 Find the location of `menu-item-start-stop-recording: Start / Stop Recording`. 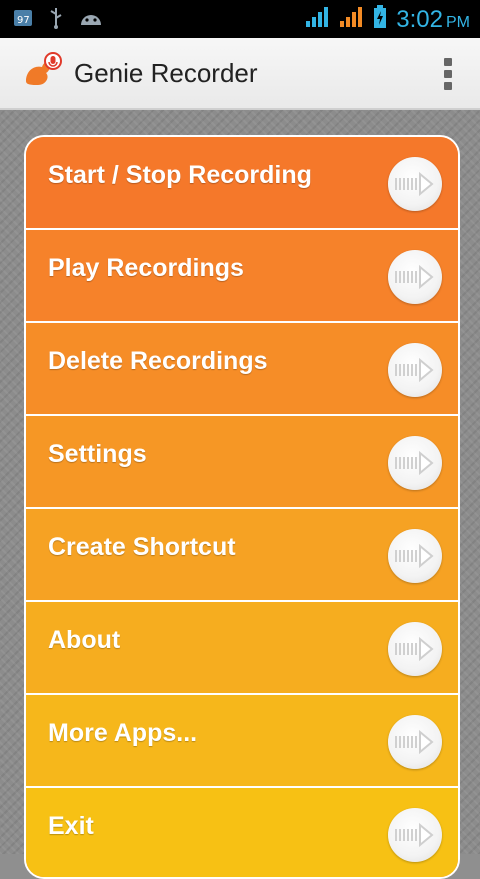

menu-item-start-stop-recording: Start / Stop Recording is located at coordinates (242, 183).